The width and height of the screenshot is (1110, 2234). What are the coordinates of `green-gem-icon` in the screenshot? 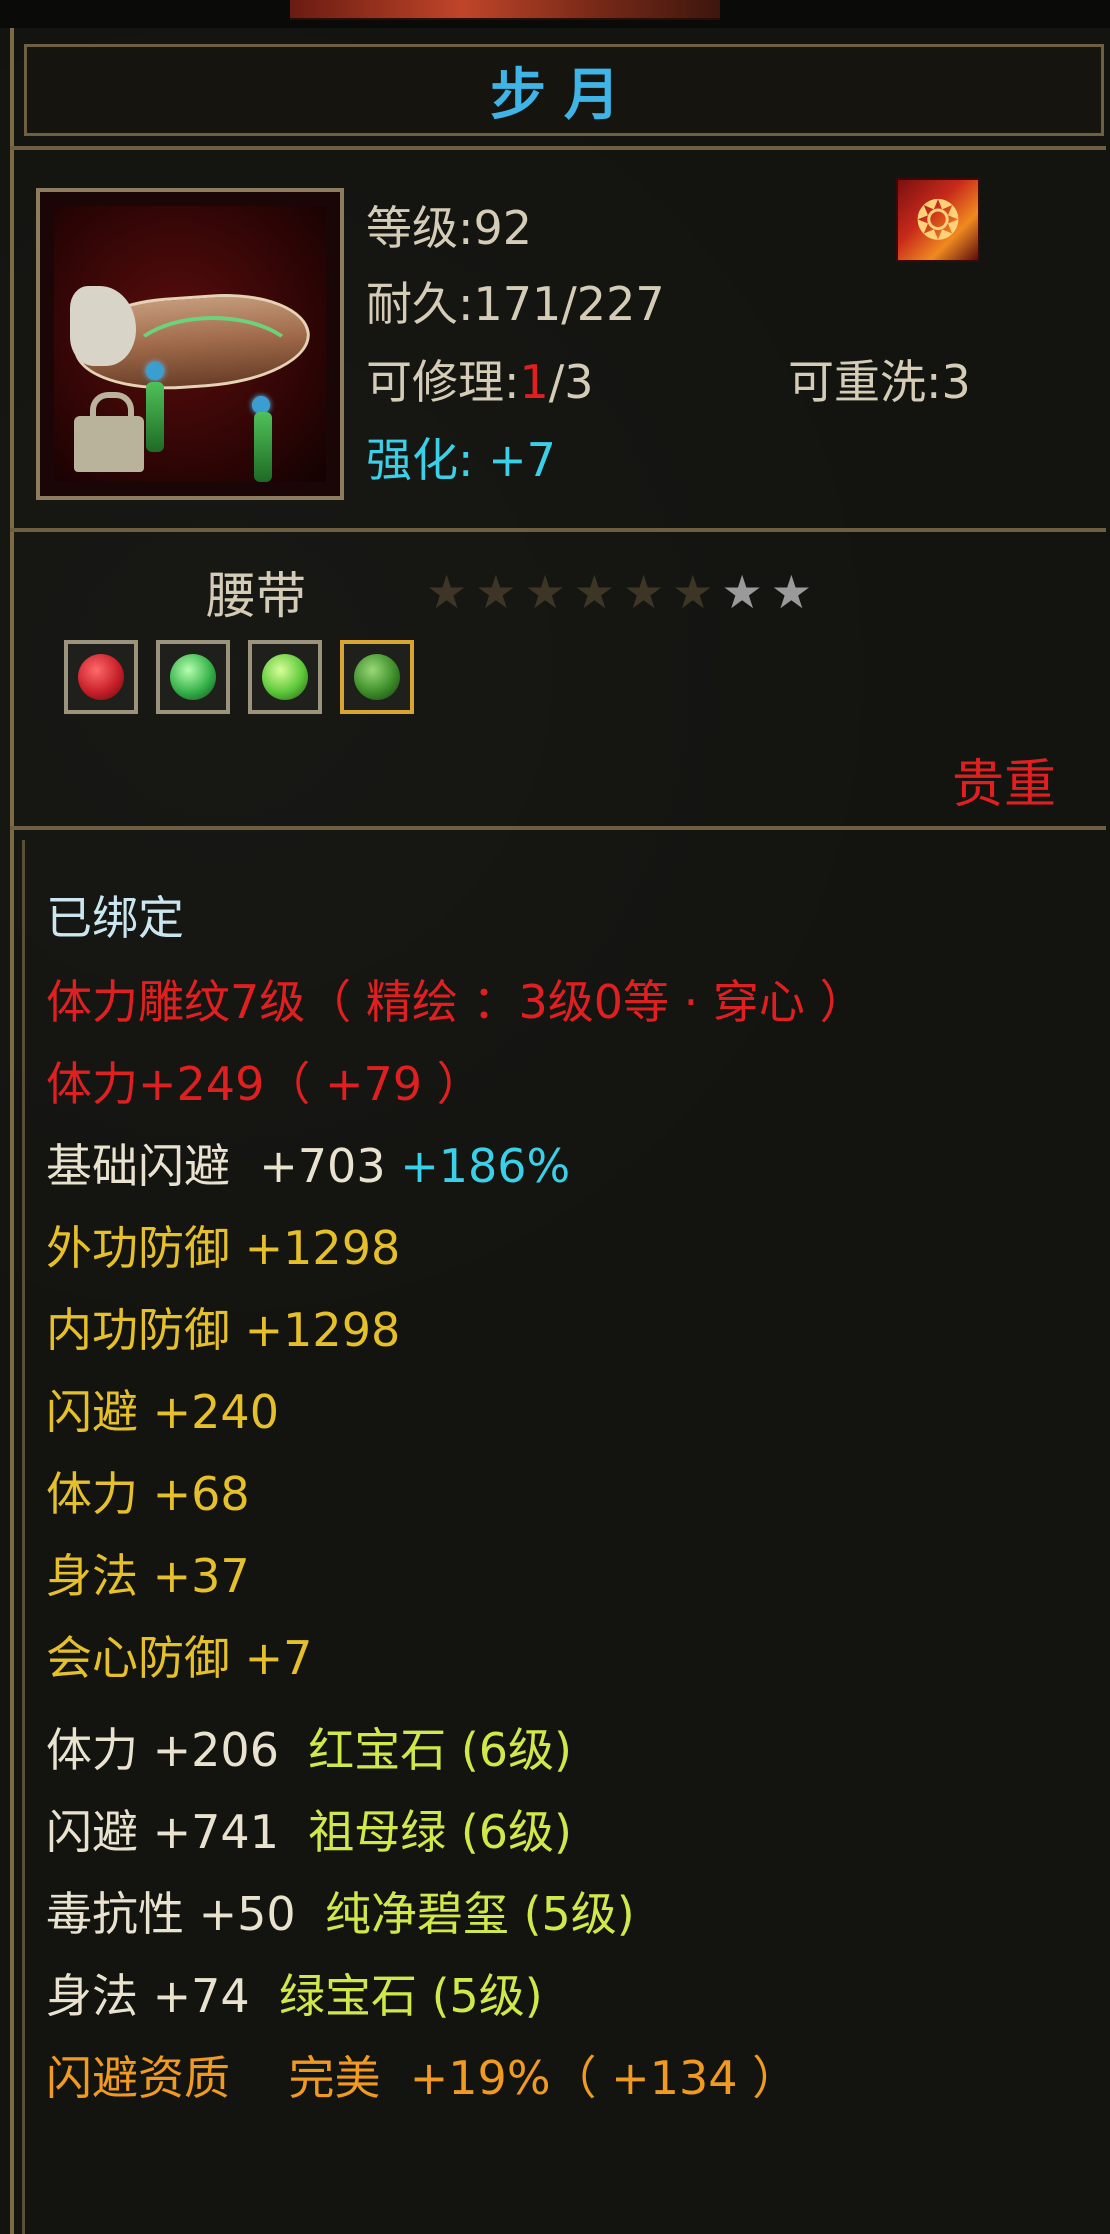 It's located at (285, 677).